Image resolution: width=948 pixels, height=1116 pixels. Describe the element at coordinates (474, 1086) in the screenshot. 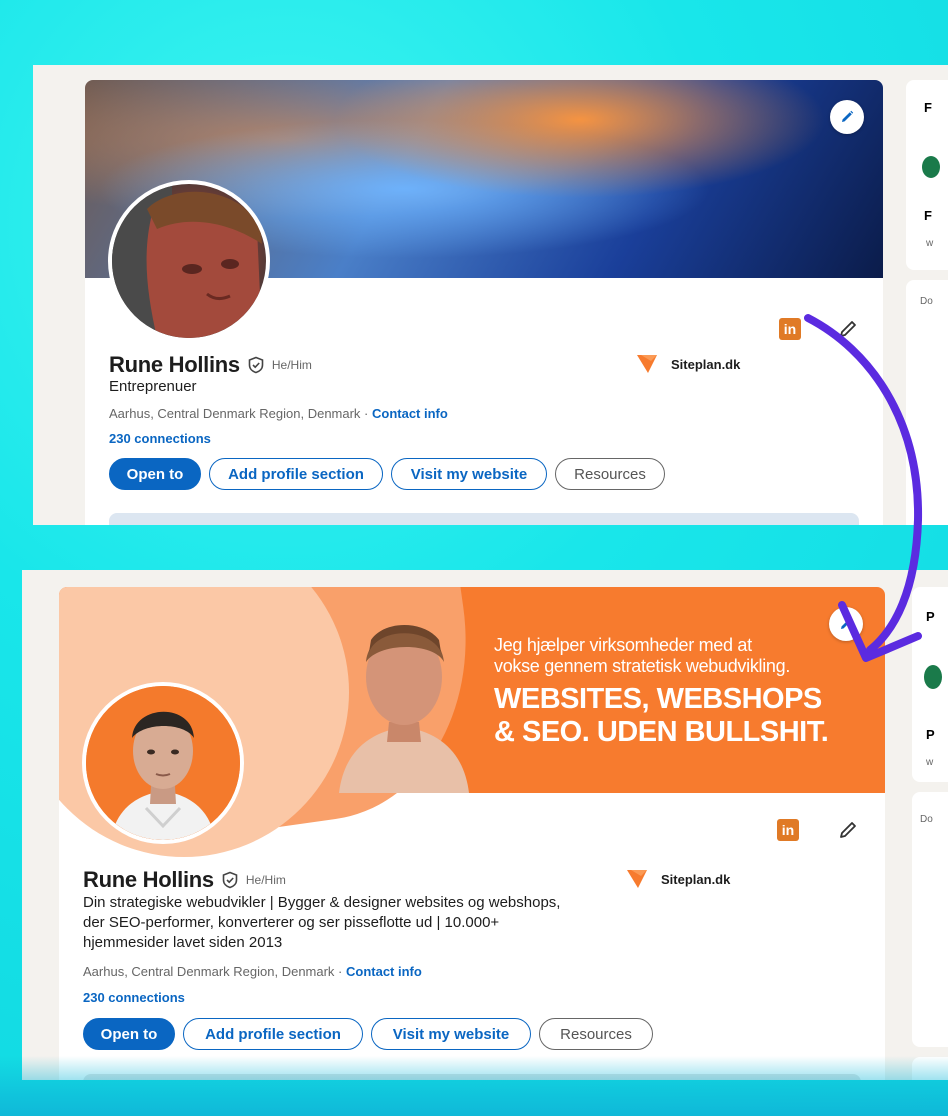

I see `background-glow` at that location.